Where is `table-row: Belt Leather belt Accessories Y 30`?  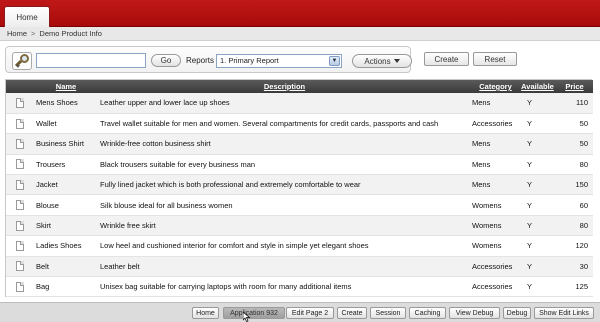
table-row: Belt Leather belt Accessories Y 30 is located at coordinates (299, 267).